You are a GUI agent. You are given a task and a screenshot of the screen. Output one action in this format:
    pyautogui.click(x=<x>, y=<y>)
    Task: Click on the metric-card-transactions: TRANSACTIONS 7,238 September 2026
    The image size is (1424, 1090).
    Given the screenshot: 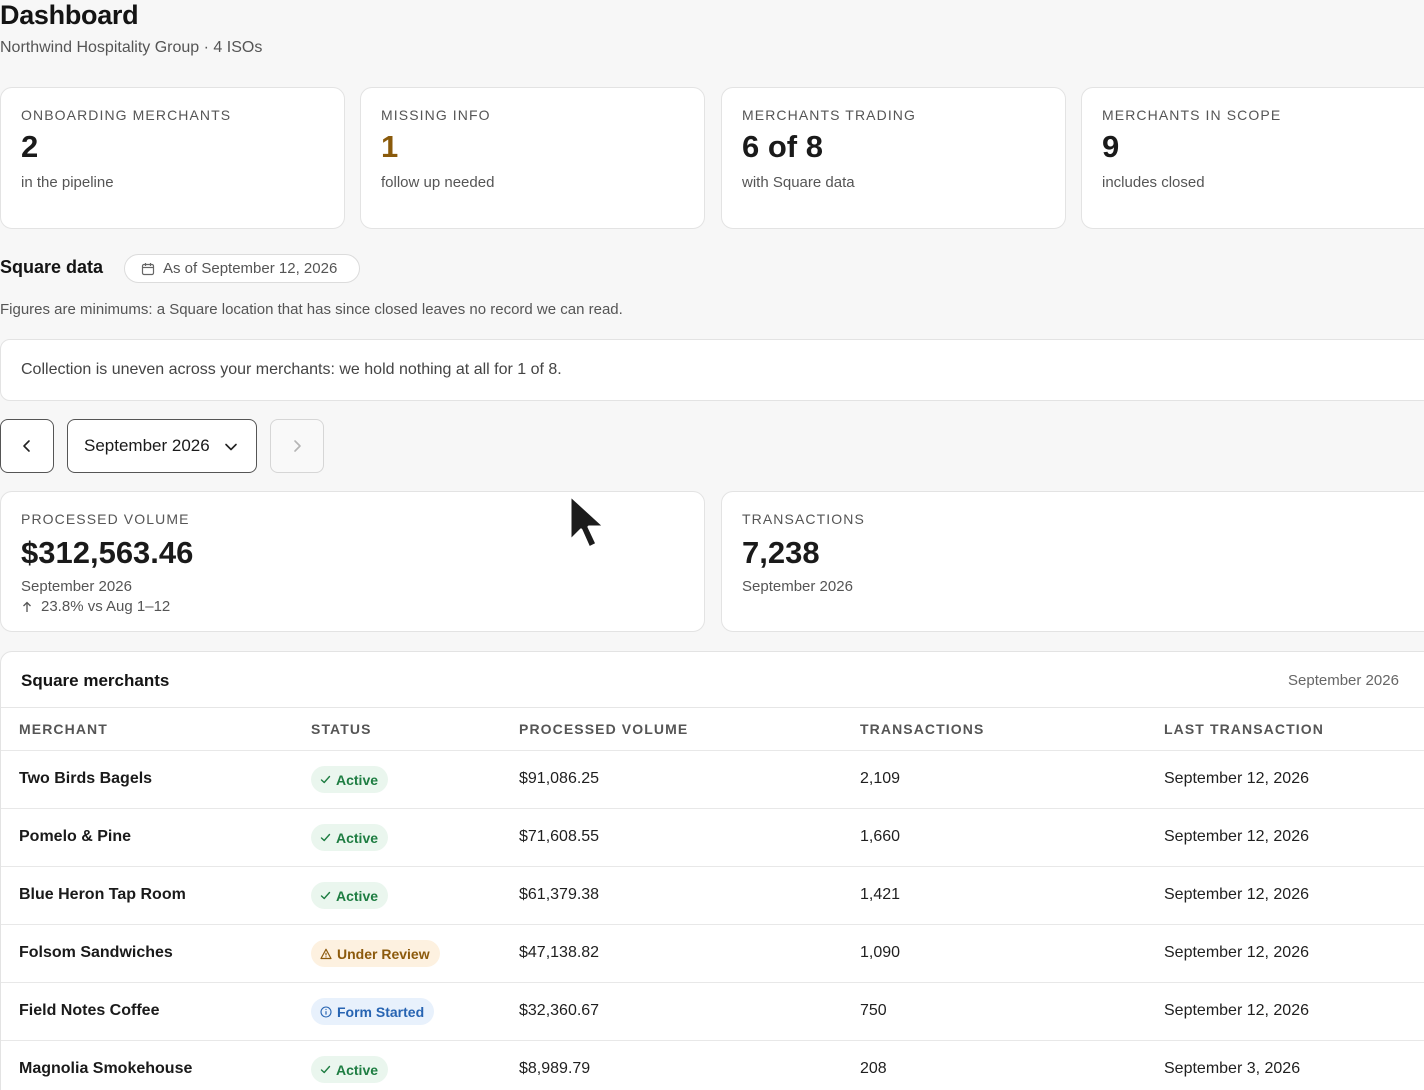 What is the action you would take?
    pyautogui.click(x=1072, y=561)
    